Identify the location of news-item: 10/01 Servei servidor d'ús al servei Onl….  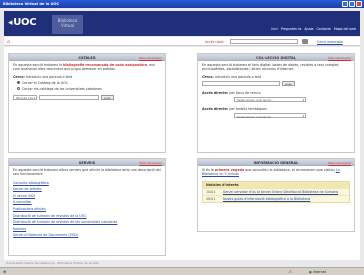
(276, 191).